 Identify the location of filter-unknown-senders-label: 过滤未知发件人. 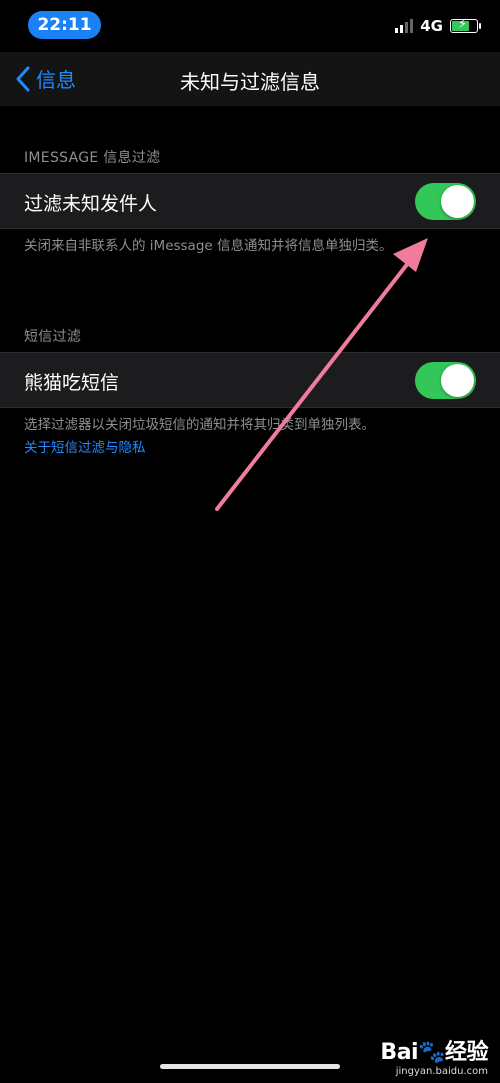
(91, 204).